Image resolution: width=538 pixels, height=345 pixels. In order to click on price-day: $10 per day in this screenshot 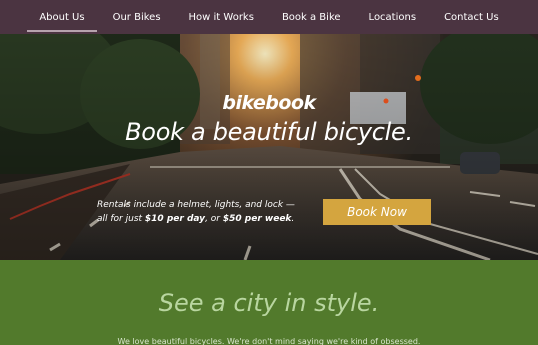, I will do `click(175, 219)`.